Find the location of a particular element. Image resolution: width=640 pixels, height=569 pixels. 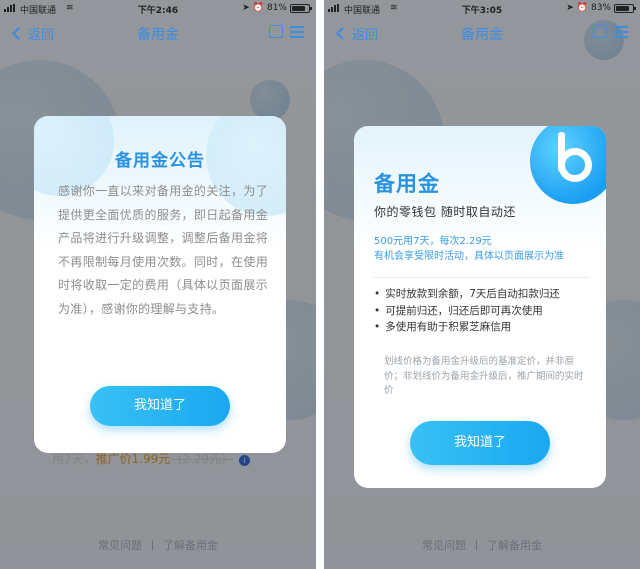

dialog-subtitle: 你的零钱包 随时取自动还 is located at coordinates (445, 212).